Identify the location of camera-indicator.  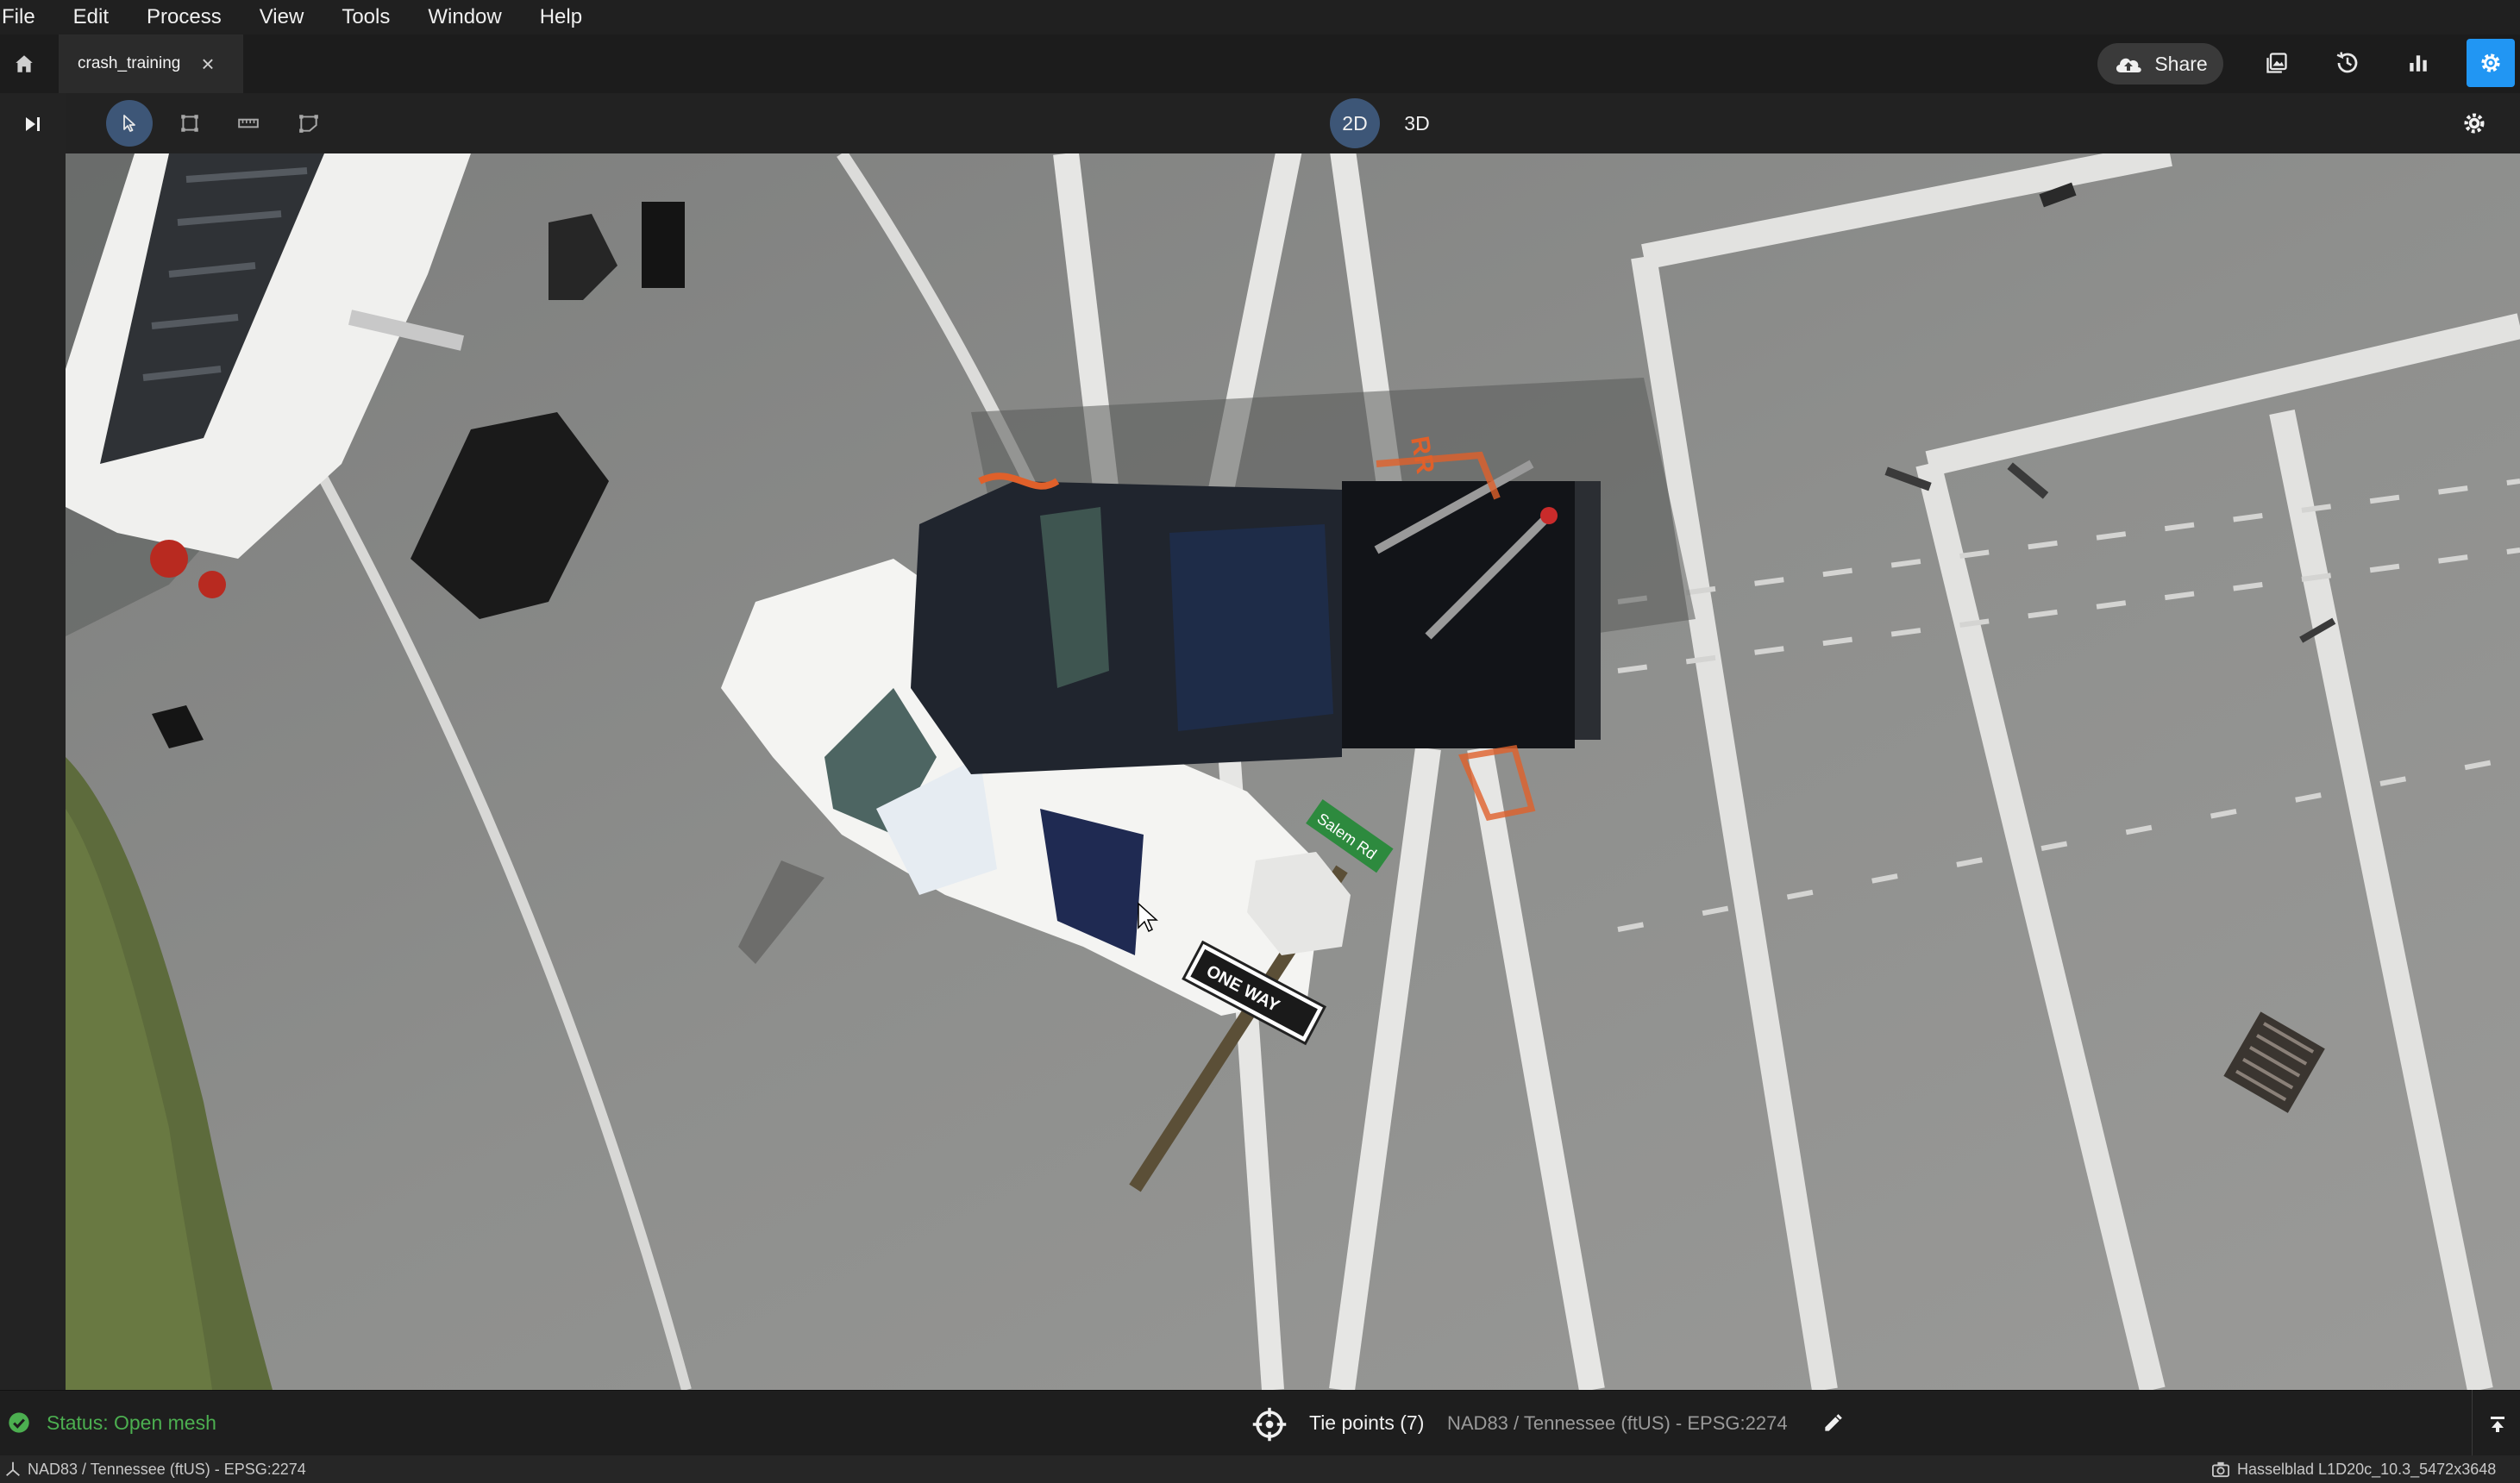
(2221, 1471).